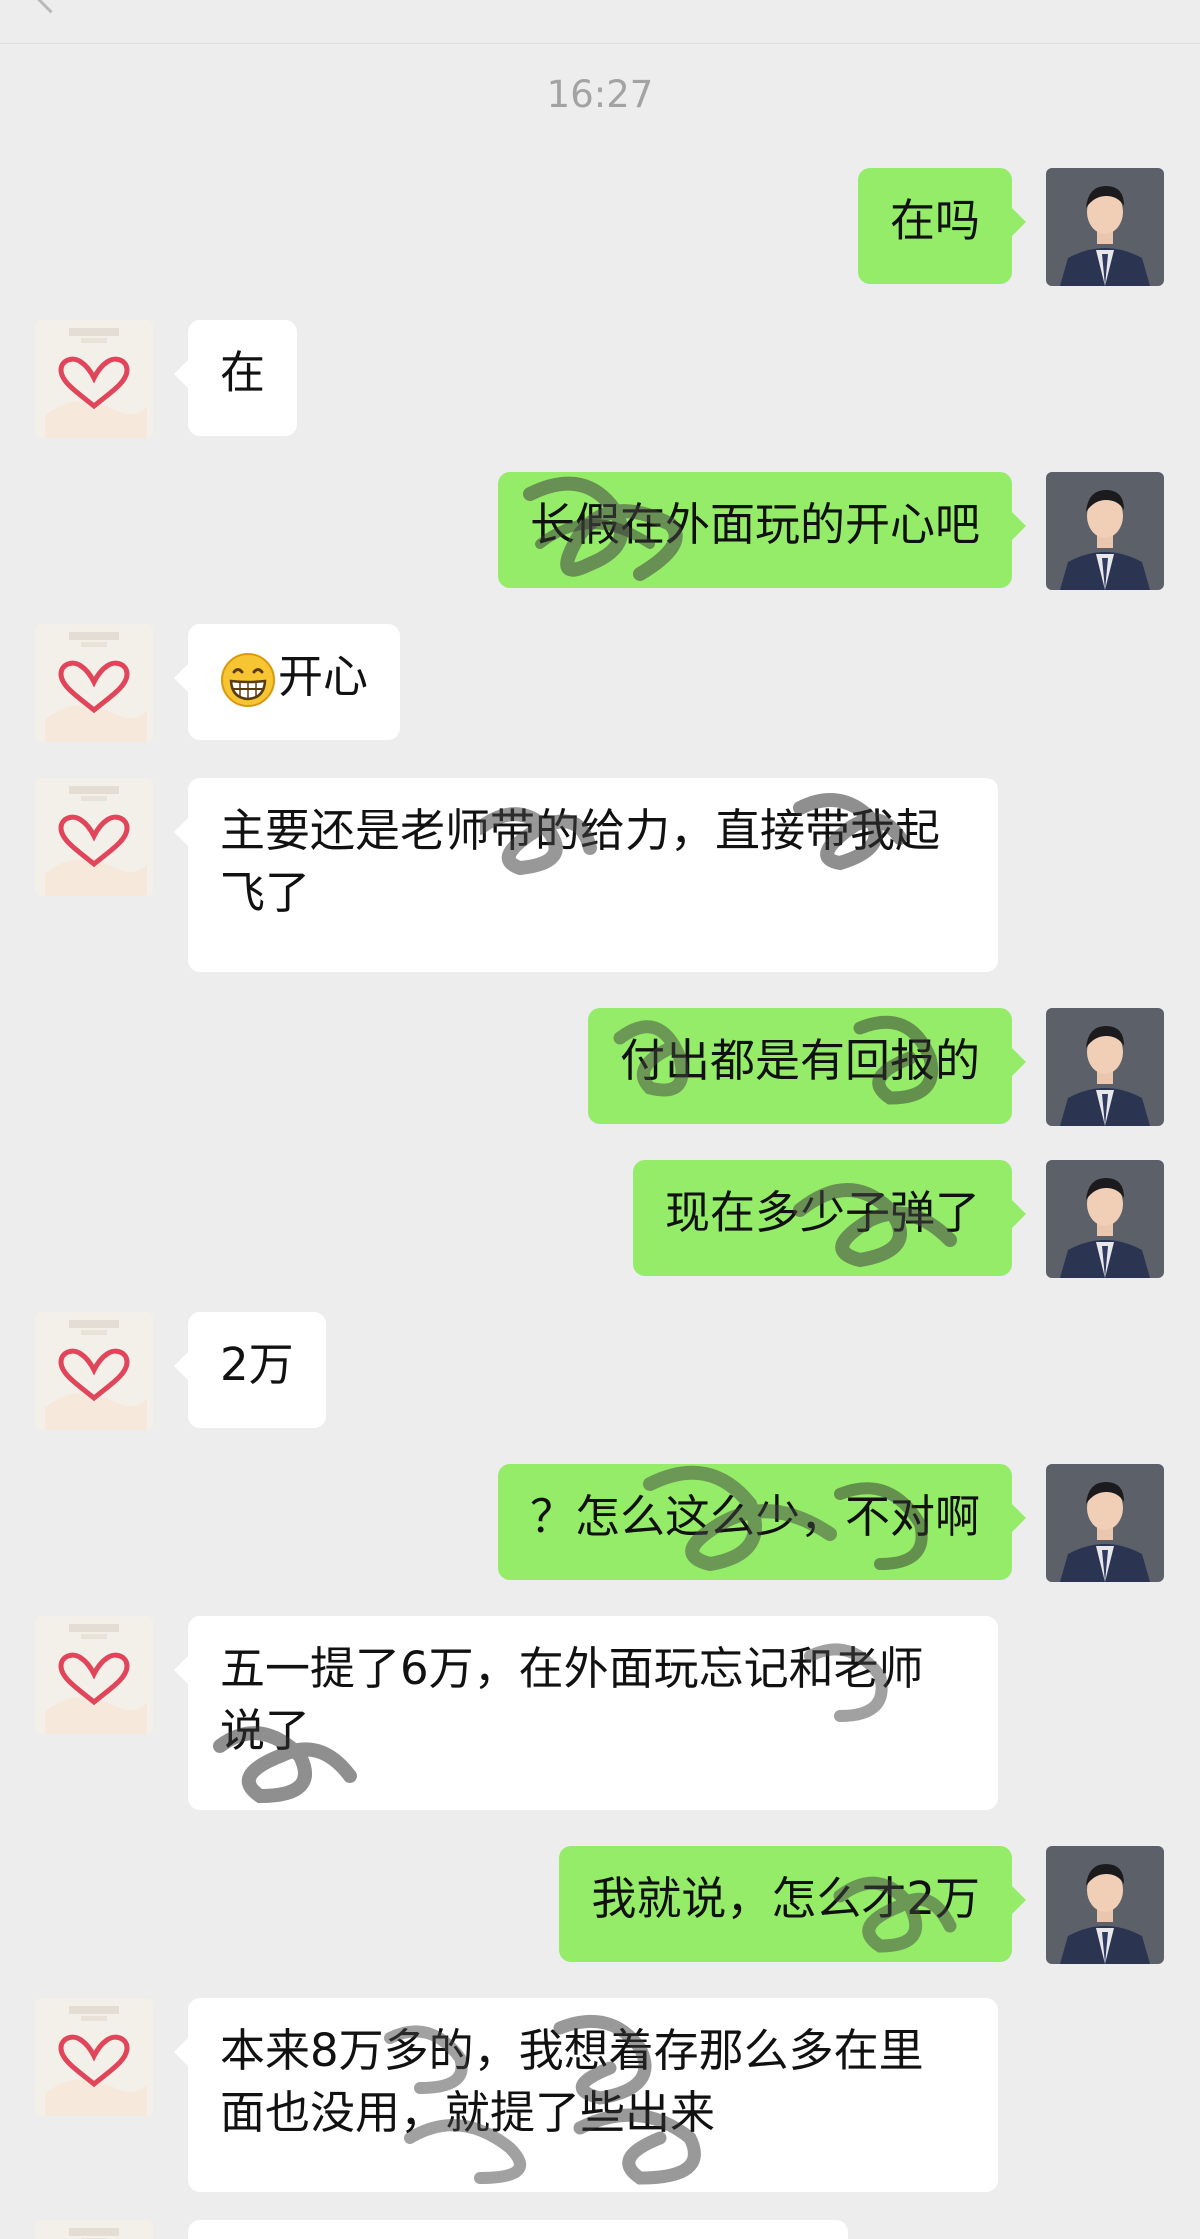  What do you see at coordinates (754, 524) in the screenshot?
I see `message-text: 长假在外面玩的开心吧` at bounding box center [754, 524].